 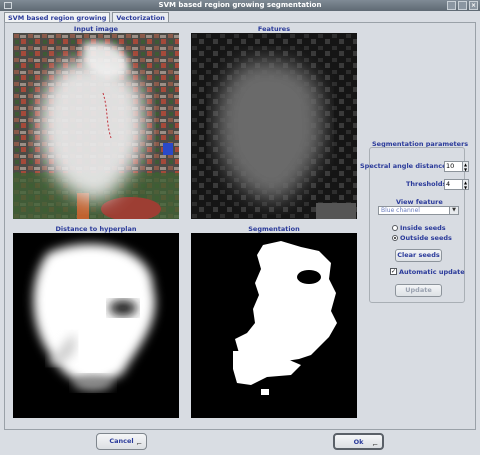 What do you see at coordinates (453, 210) in the screenshot?
I see `chevron-down-icon: ▼` at bounding box center [453, 210].